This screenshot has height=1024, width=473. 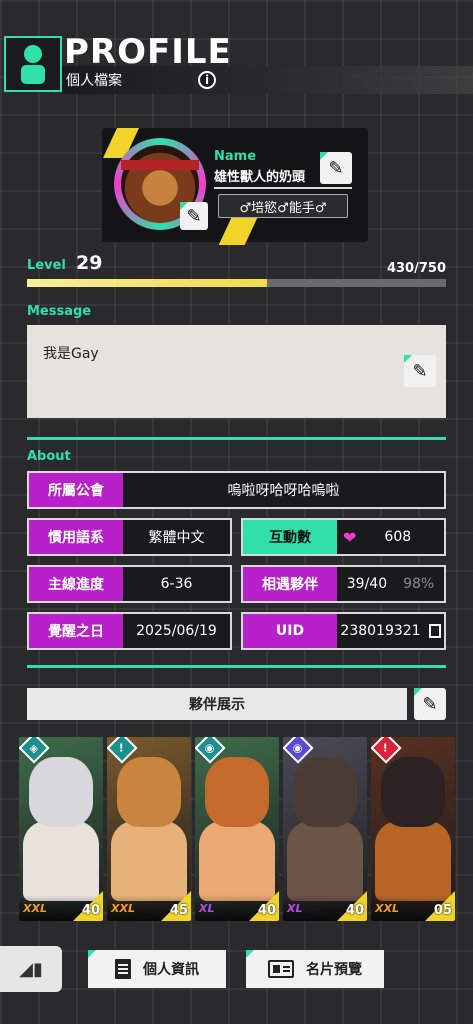 I want to click on card-preview-label: 名片預覽, so click(x=334, y=970).